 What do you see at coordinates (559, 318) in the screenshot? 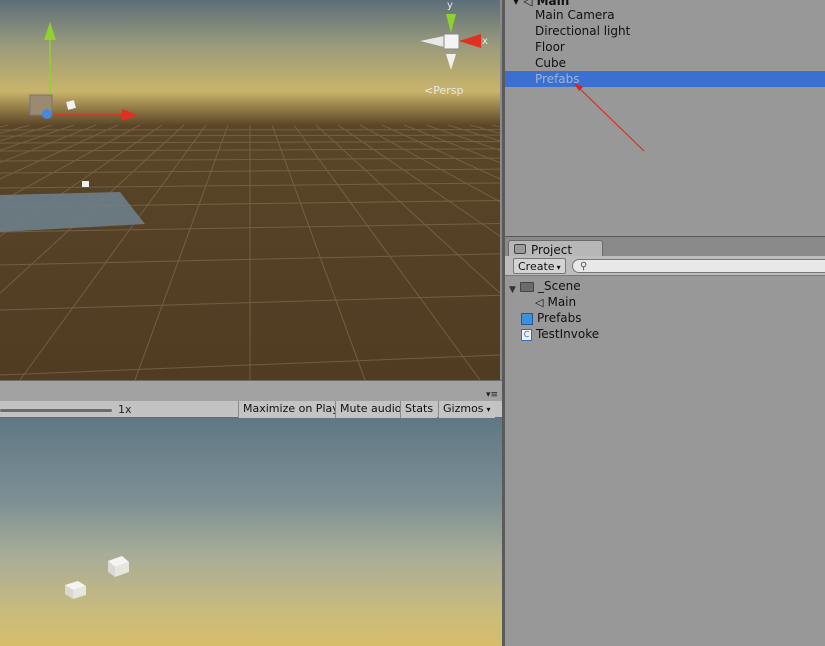
I see `project-item-label: Prefabs` at bounding box center [559, 318].